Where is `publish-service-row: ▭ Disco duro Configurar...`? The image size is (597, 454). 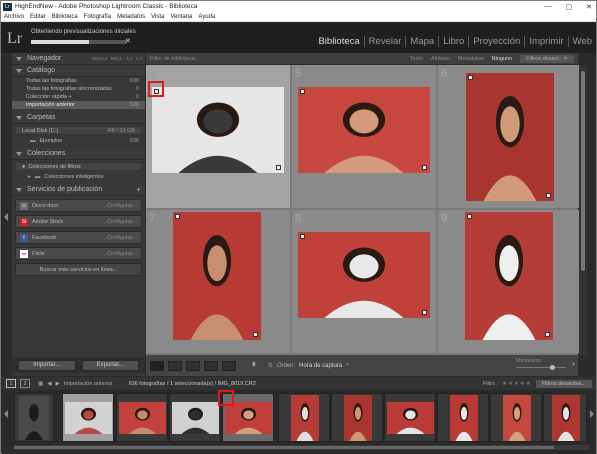 publish-service-row: ▭ Disco duro Configurar... is located at coordinates (78, 205).